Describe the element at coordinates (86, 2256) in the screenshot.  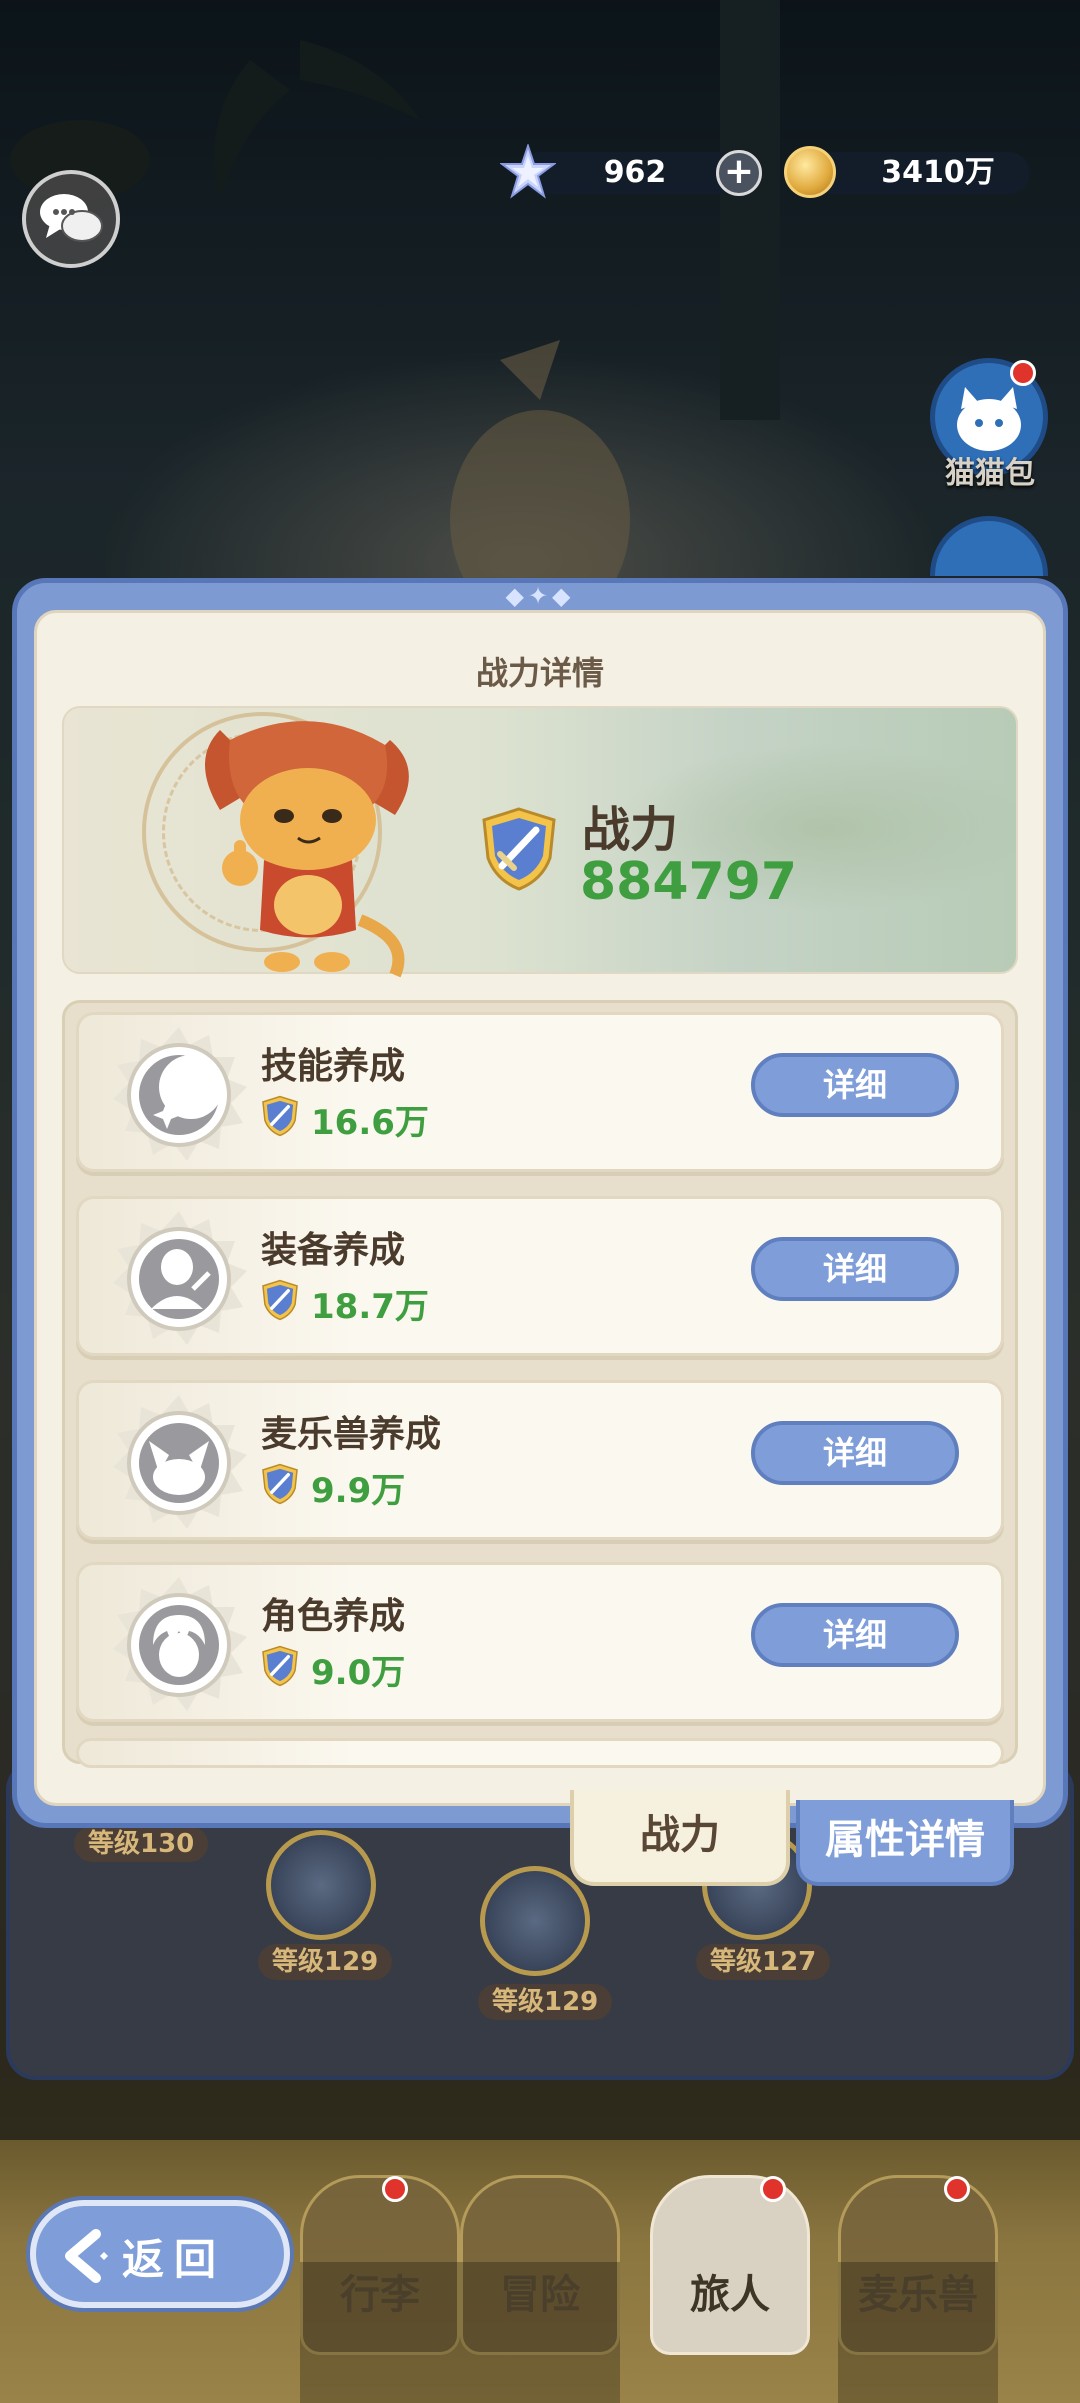
I see `back-arrow-icon` at that location.